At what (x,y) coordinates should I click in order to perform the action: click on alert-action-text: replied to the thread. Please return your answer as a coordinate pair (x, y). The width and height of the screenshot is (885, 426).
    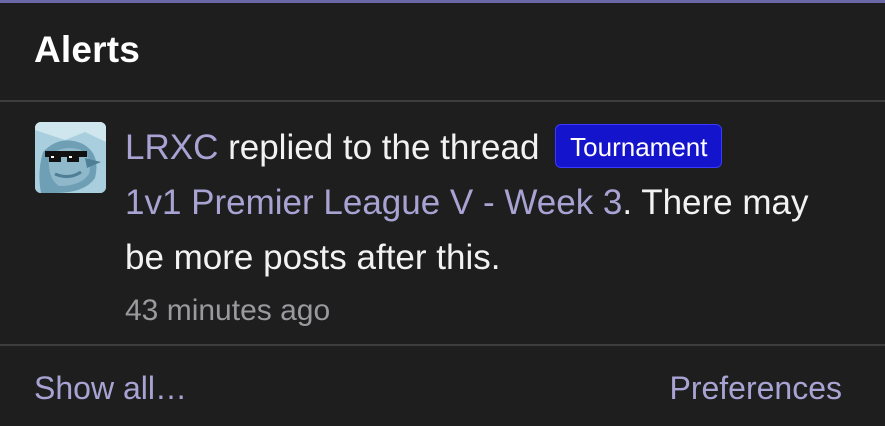
    Looking at the image, I should click on (384, 147).